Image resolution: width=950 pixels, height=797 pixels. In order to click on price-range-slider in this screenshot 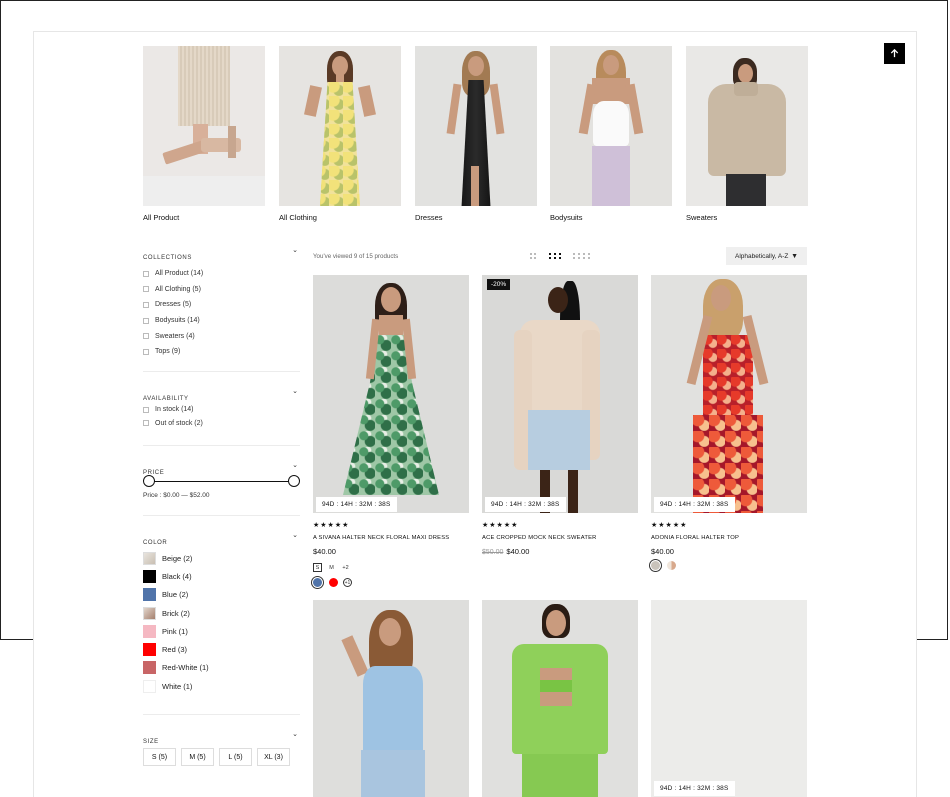, I will do `click(221, 482)`.